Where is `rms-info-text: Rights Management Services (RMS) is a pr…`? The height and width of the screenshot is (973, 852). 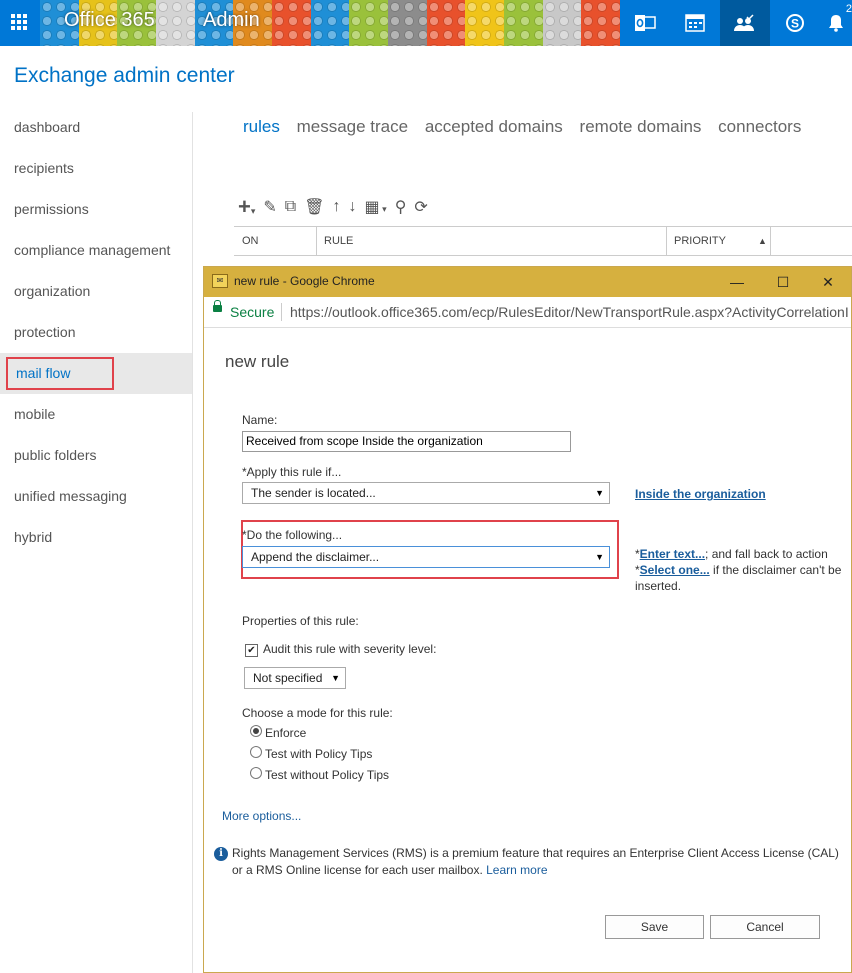
rms-info-text: Rights Management Services (RMS) is a pr… is located at coordinates (537, 862).